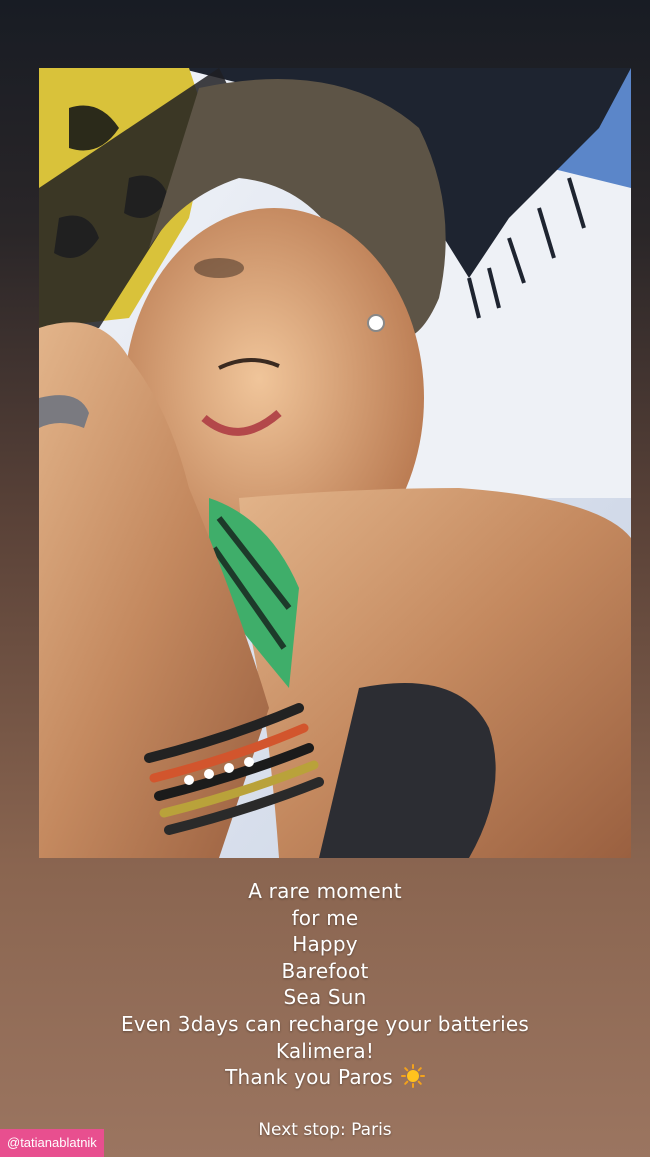  What do you see at coordinates (412, 1076) in the screenshot?
I see `sun-emoji-icon` at bounding box center [412, 1076].